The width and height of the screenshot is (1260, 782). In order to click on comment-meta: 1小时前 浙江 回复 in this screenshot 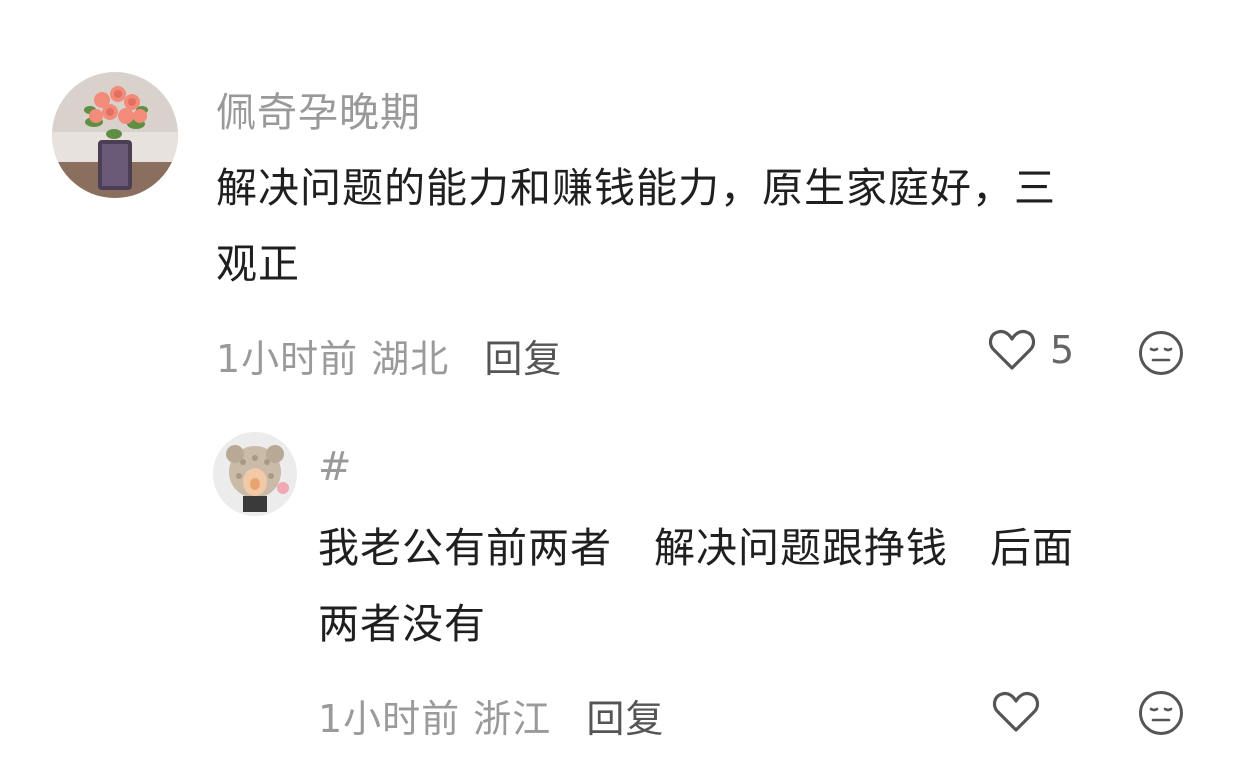, I will do `click(491, 715)`.